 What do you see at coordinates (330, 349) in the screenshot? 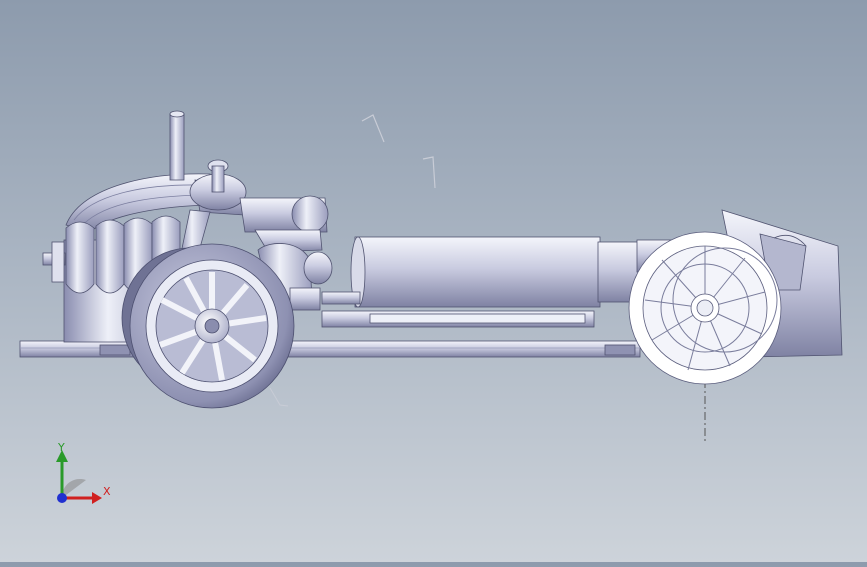
I see `base-plate` at bounding box center [330, 349].